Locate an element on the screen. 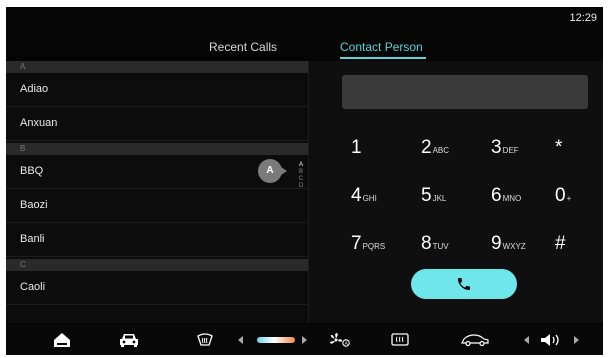 Image resolution: width=609 pixels, height=358 pixels. contact-name: BBQ is located at coordinates (32, 171).